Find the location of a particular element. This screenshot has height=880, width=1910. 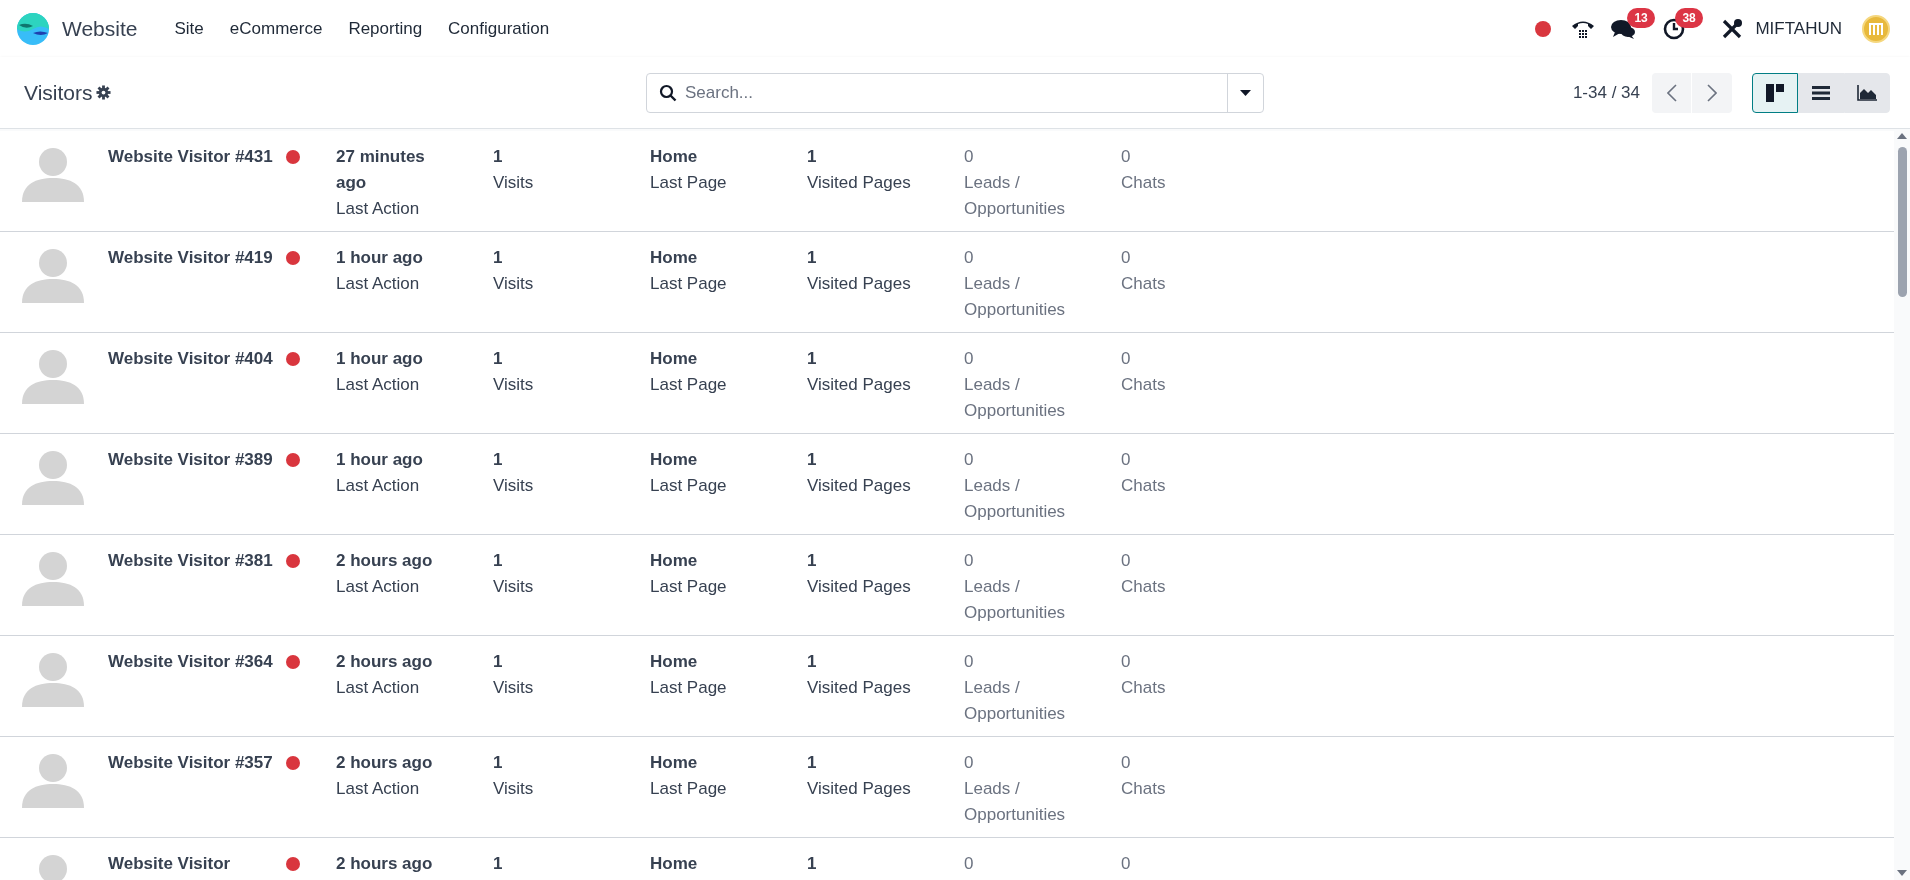

visitor-name: Website Visitor #431 is located at coordinates (191, 157).